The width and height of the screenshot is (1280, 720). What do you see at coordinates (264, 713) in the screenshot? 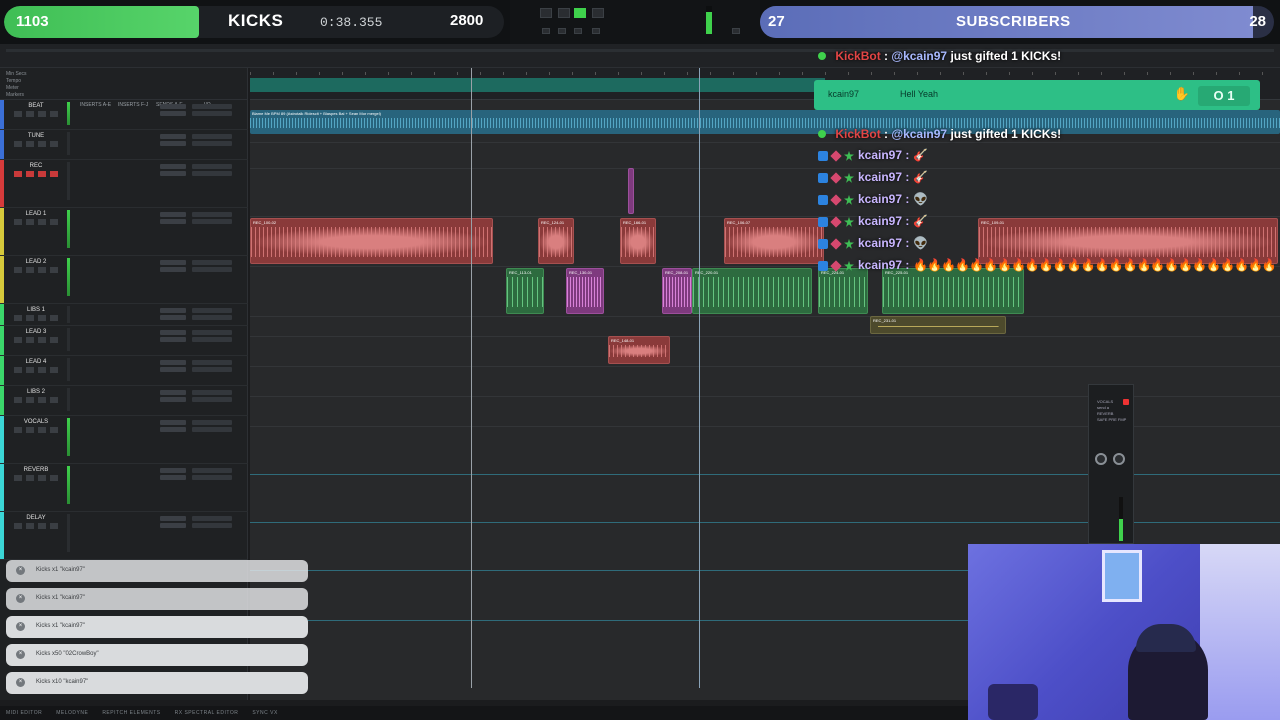
I see `plugin-launcher-item: SYNC VX` at bounding box center [264, 713].